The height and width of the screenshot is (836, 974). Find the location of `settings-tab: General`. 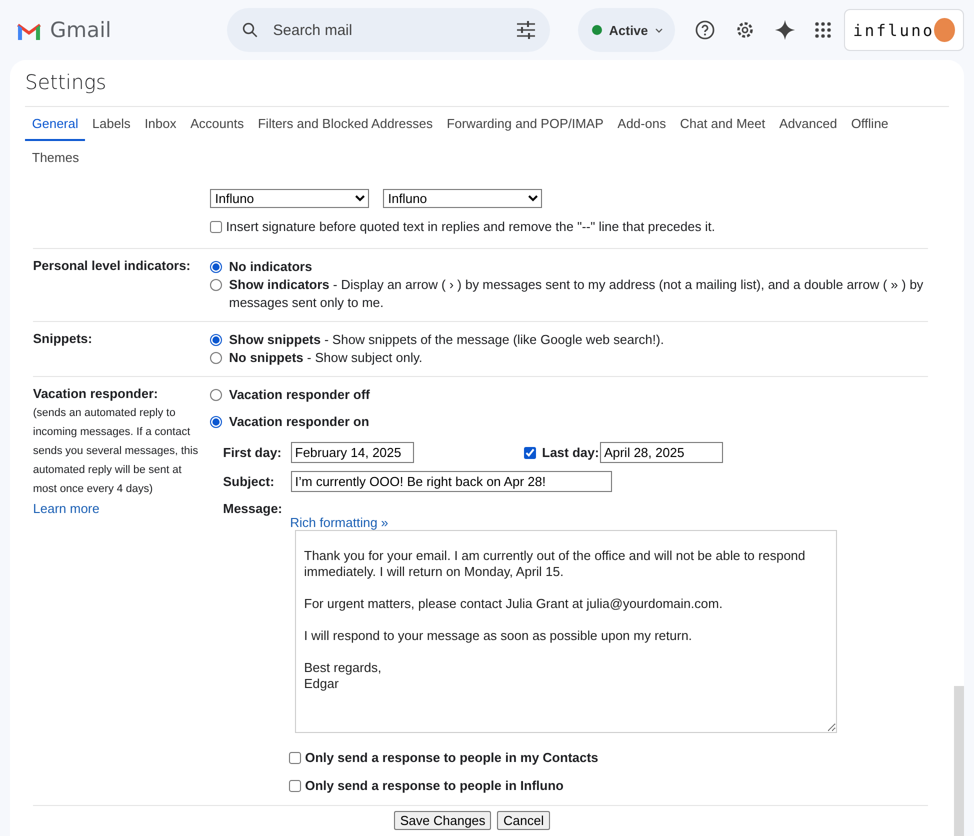

settings-tab: General is located at coordinates (55, 124).